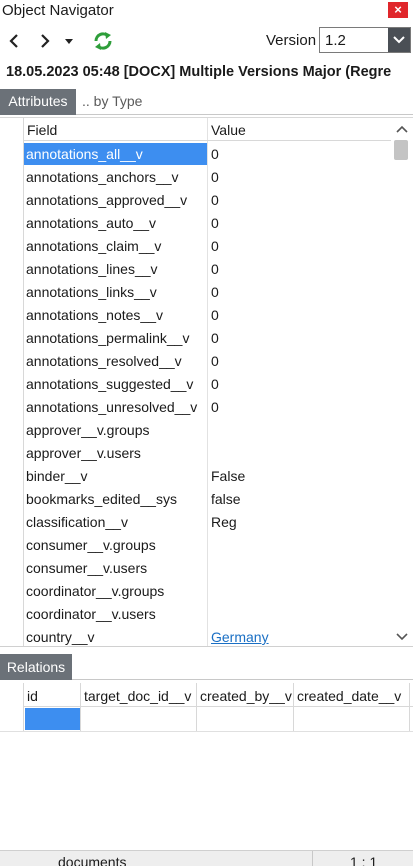 Image resolution: width=413 pixels, height=866 pixels. What do you see at coordinates (95, 591) in the screenshot?
I see `field-cell: coordinator__v.groups` at bounding box center [95, 591].